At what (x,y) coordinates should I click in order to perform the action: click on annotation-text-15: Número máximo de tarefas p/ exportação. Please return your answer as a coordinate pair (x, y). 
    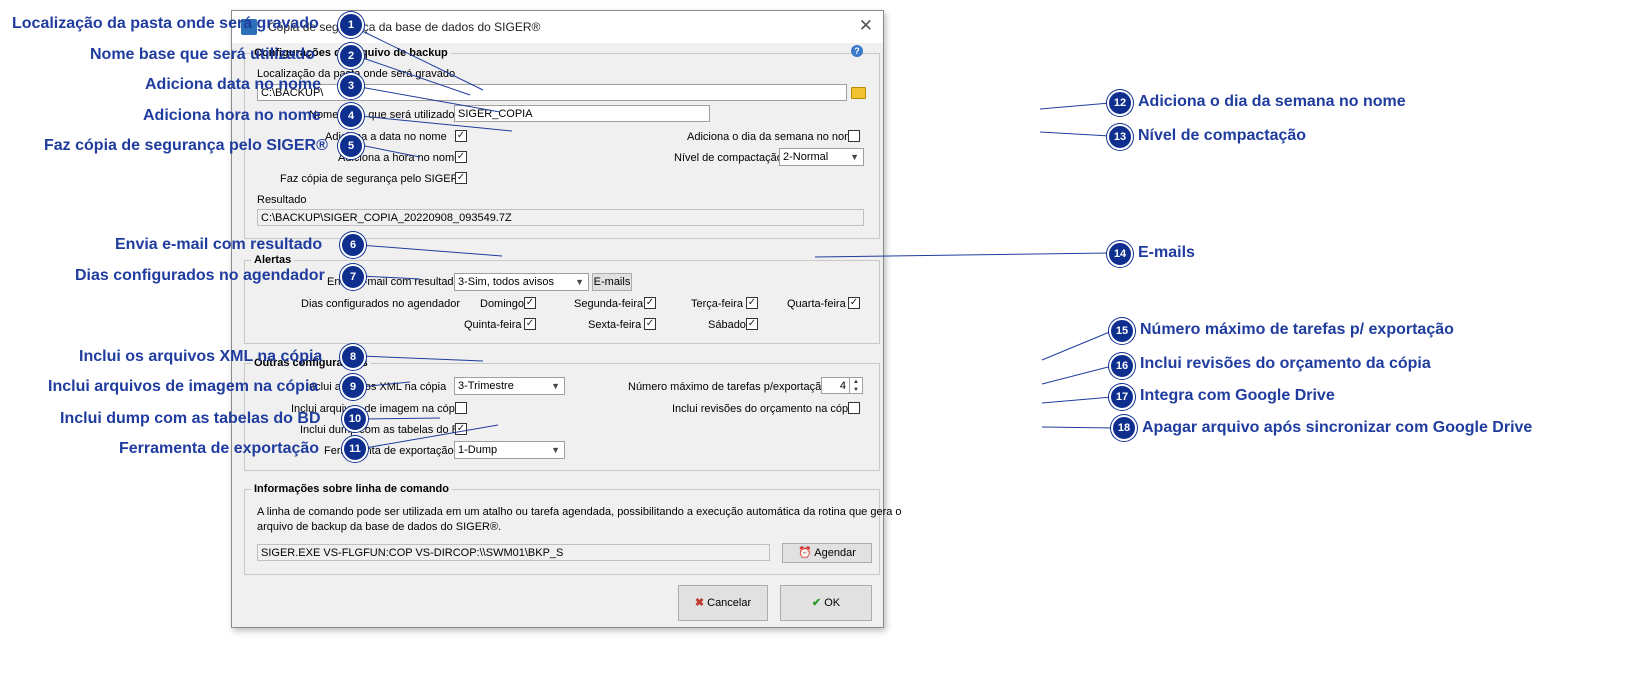
    Looking at the image, I should click on (1297, 329).